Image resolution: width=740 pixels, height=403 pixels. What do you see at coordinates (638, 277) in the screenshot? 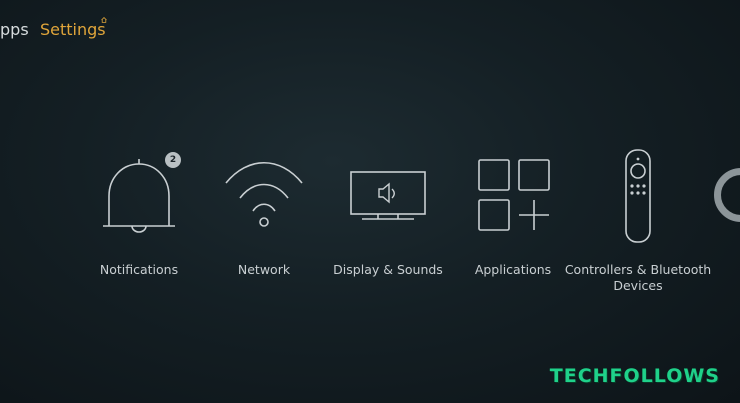
I see `tile-label: Controllers & Bluetooth Devices` at bounding box center [638, 277].